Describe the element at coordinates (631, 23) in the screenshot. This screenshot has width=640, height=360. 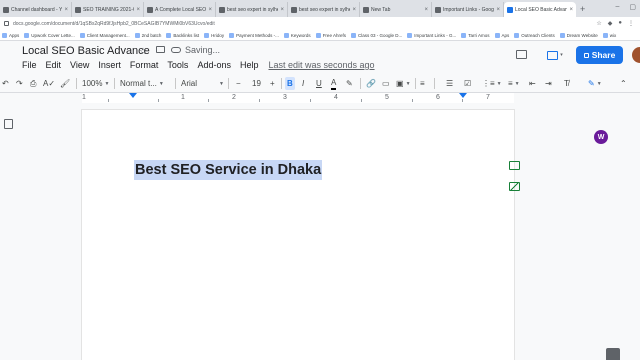
I see `menu-kebab-icon: ⋮` at that location.